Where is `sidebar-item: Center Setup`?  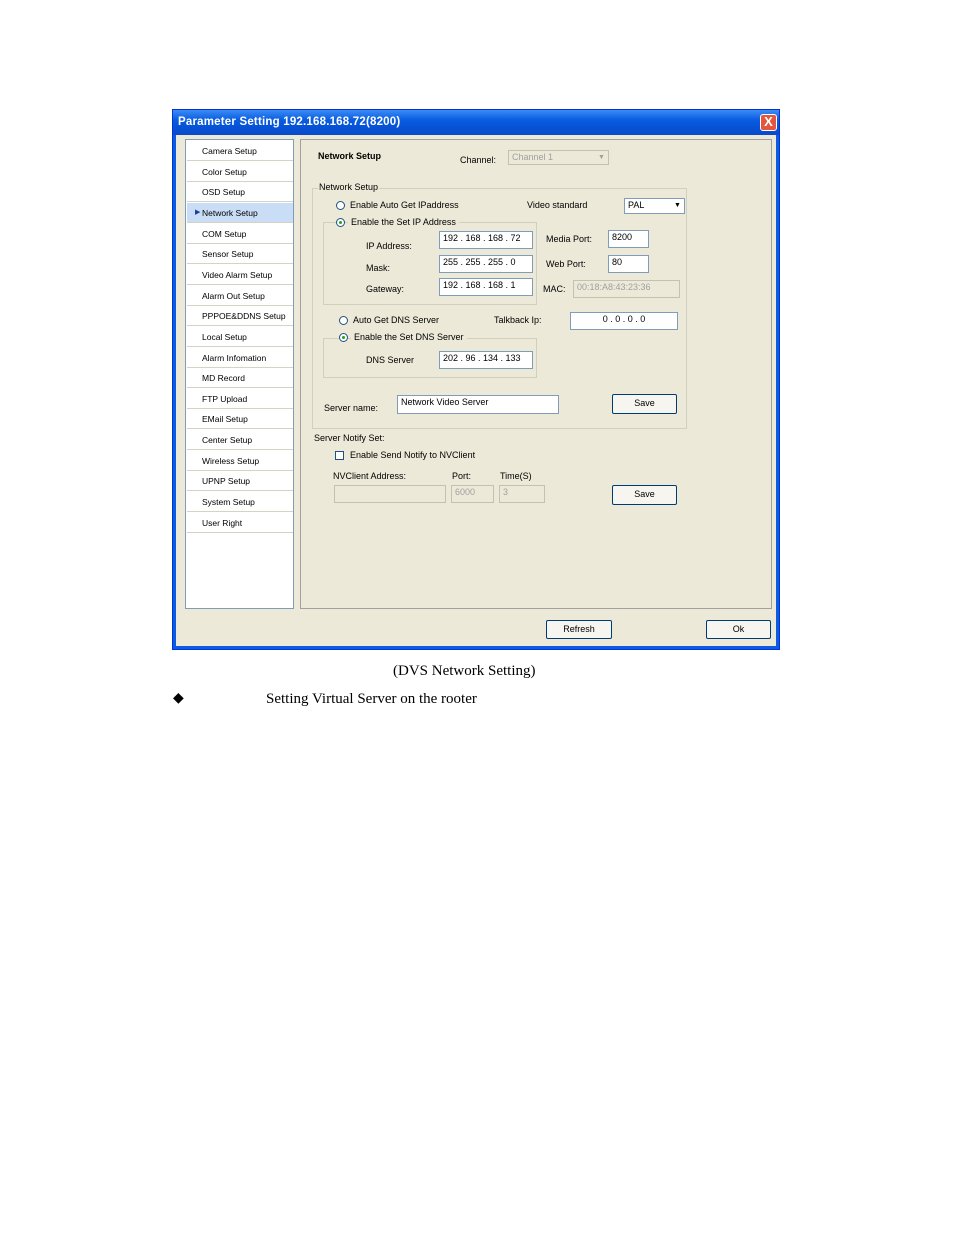
sidebar-item: Center Setup is located at coordinates (240, 440).